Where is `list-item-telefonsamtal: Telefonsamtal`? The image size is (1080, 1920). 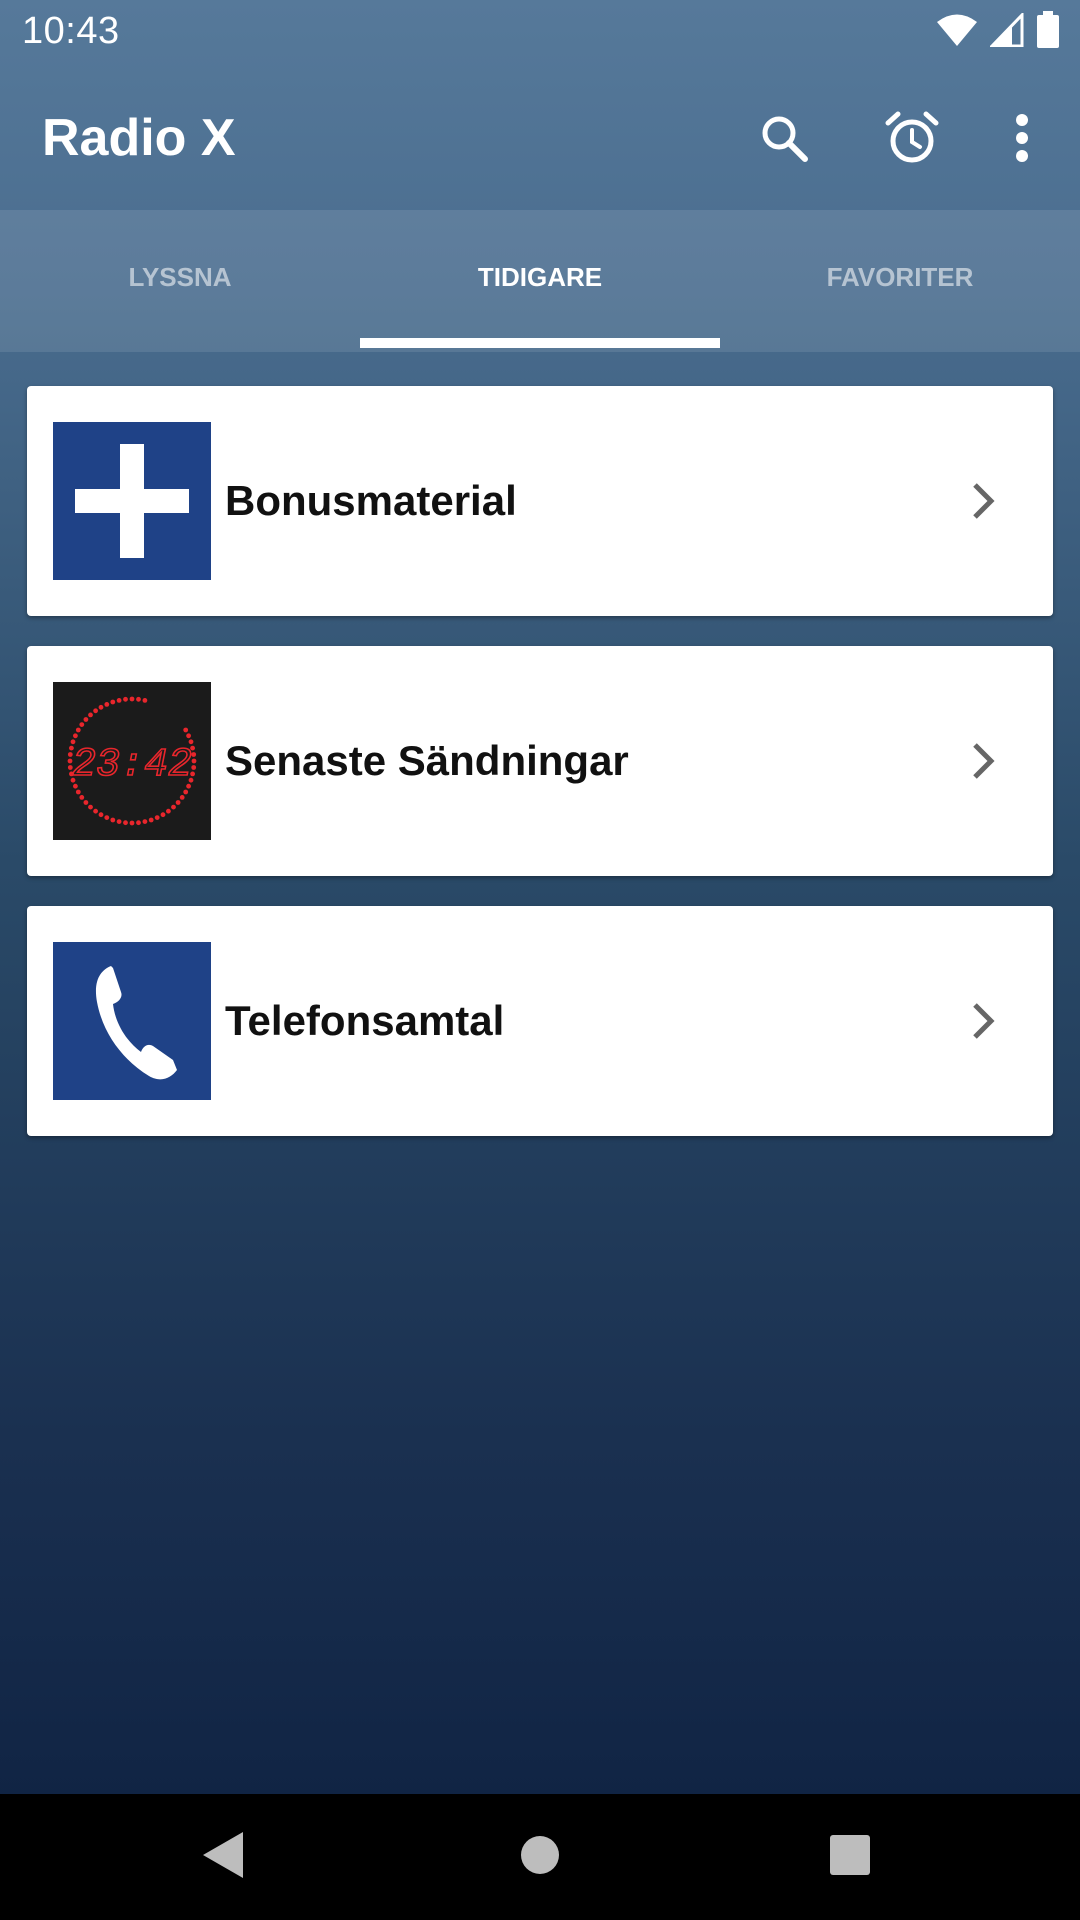 list-item-telefonsamtal: Telefonsamtal is located at coordinates (540, 1021).